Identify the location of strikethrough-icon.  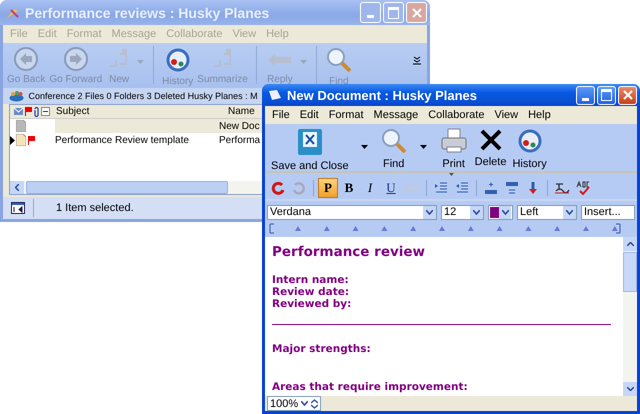
(412, 188).